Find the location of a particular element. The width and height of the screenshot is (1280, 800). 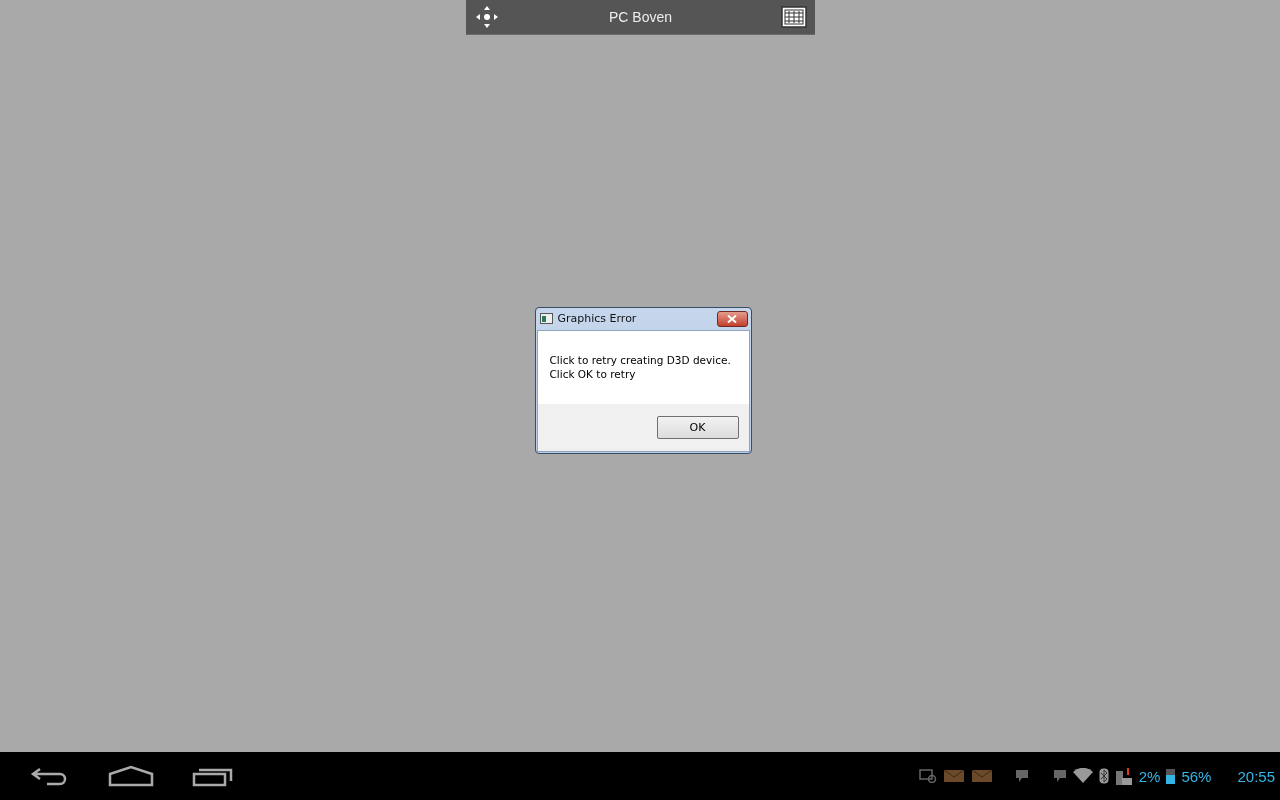

screen-sync-icon is located at coordinates (927, 776).